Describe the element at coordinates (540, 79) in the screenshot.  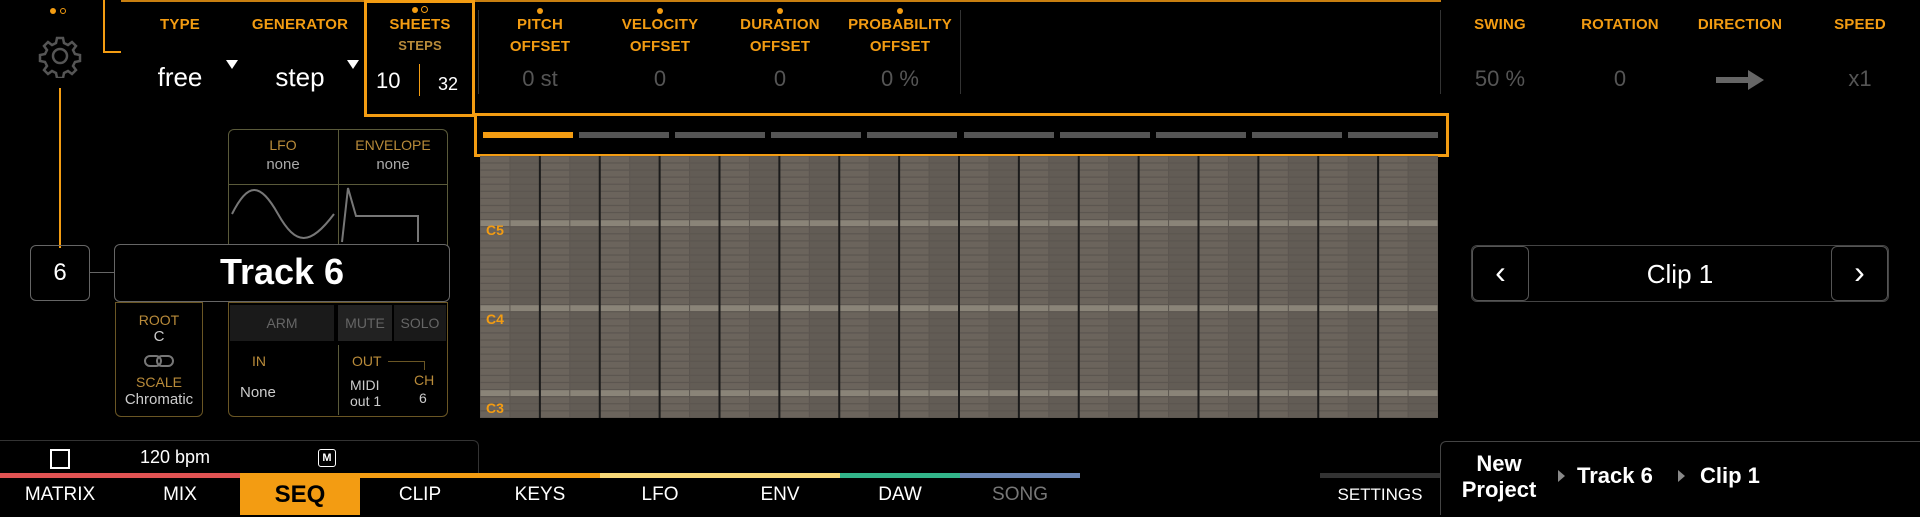
I see `pitch-offset-value: 0 st` at that location.